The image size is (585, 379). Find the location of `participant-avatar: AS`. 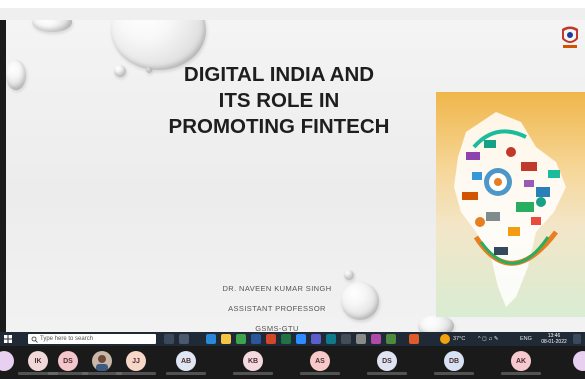

participant-avatar: AS is located at coordinates (320, 361).